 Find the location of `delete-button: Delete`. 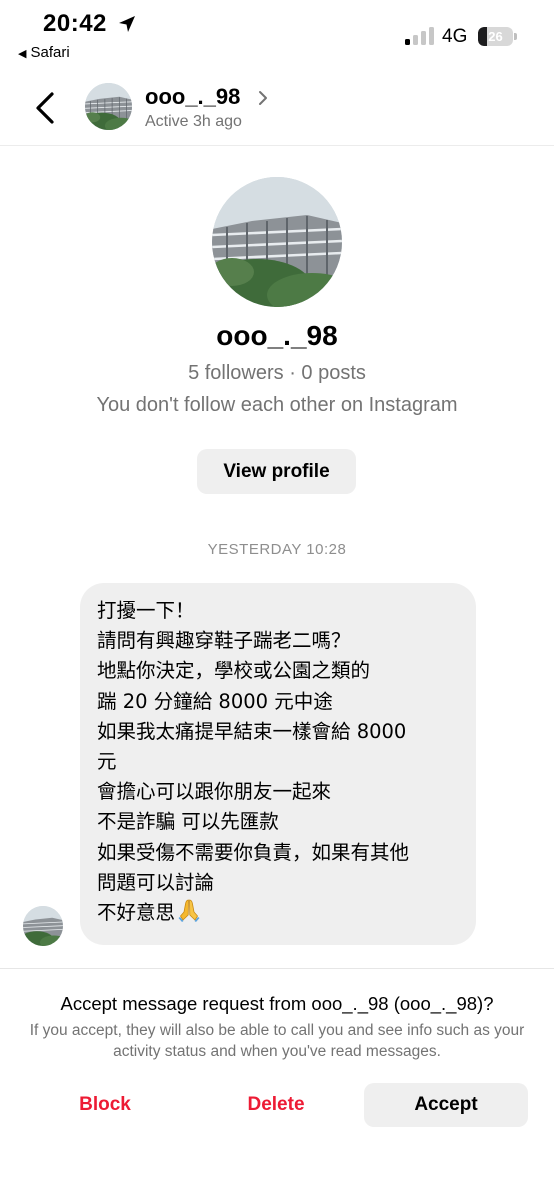

delete-button: Delete is located at coordinates (276, 1105).